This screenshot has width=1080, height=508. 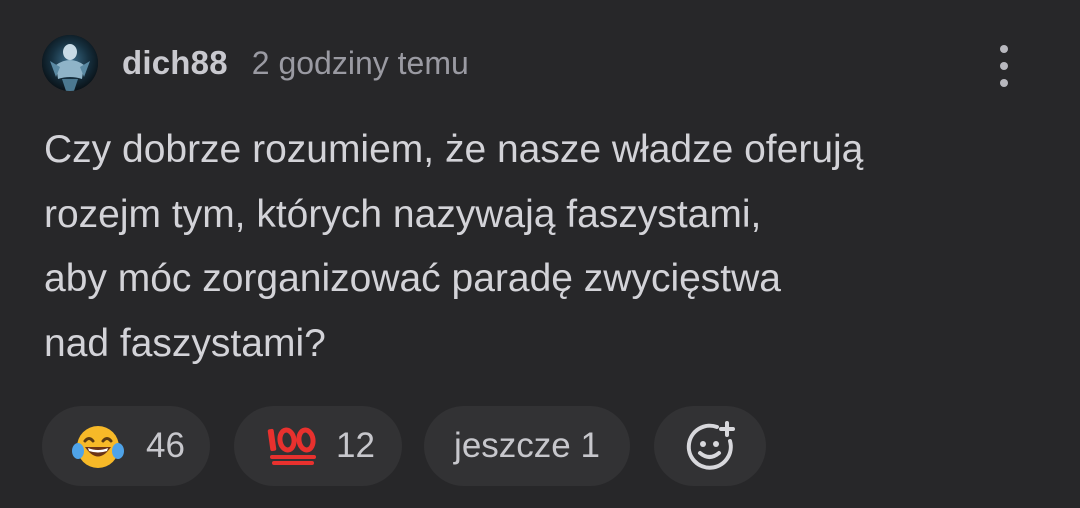 I want to click on reaction-count: 46, so click(x=165, y=445).